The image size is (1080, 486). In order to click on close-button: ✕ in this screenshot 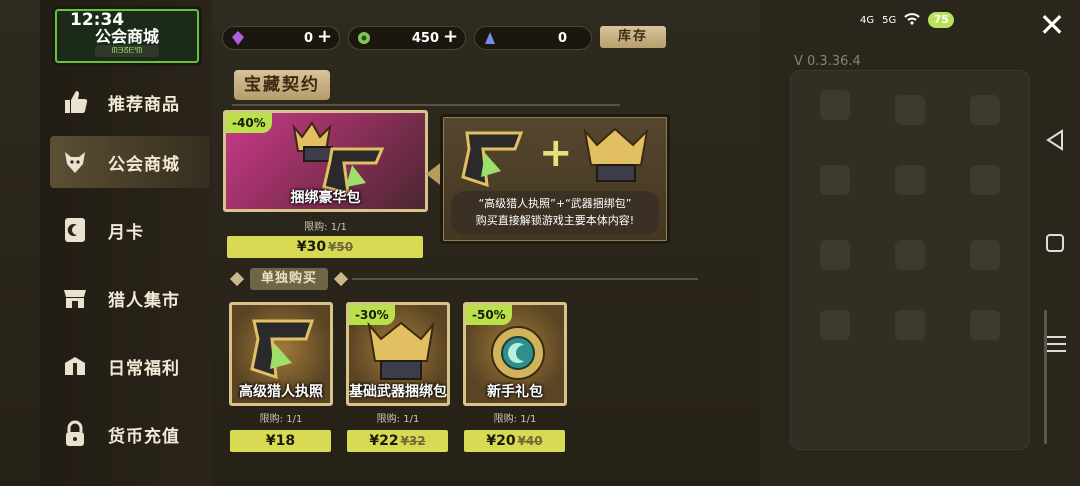, I will do `click(1052, 26)`.